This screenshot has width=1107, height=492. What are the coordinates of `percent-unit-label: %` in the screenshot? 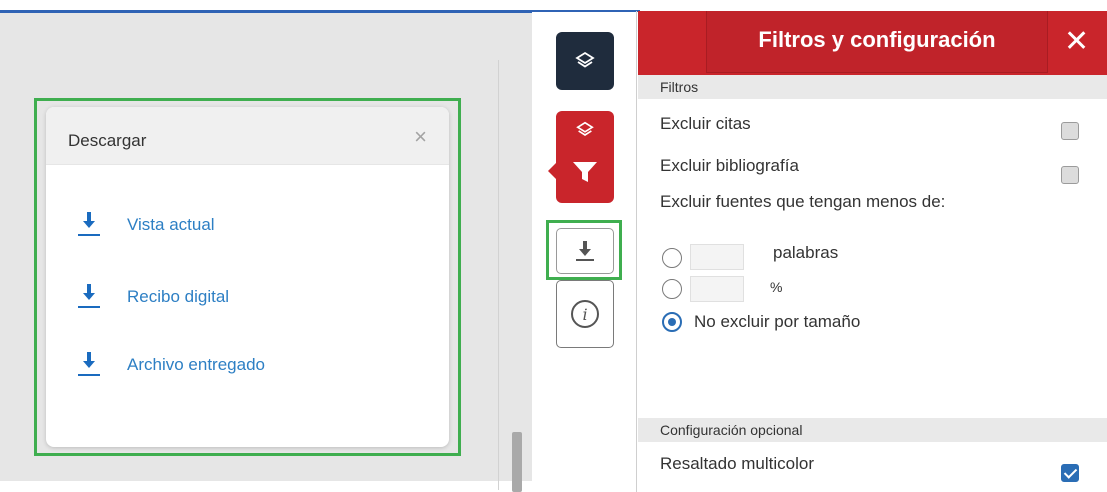 It's located at (776, 287).